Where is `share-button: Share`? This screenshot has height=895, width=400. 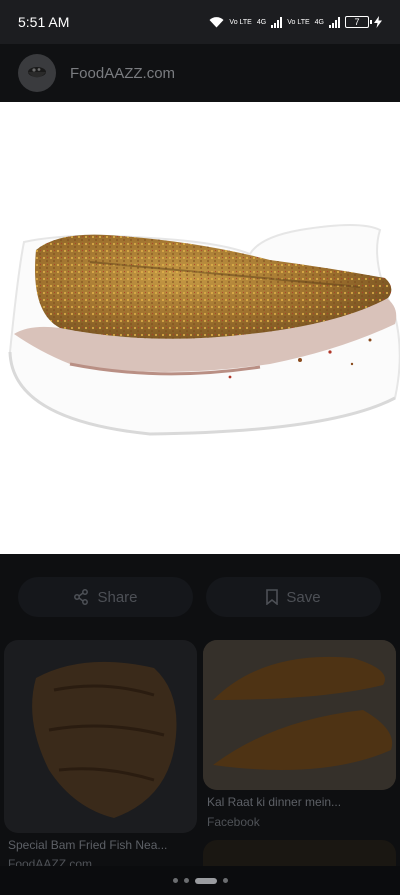
share-button: Share is located at coordinates (105, 597).